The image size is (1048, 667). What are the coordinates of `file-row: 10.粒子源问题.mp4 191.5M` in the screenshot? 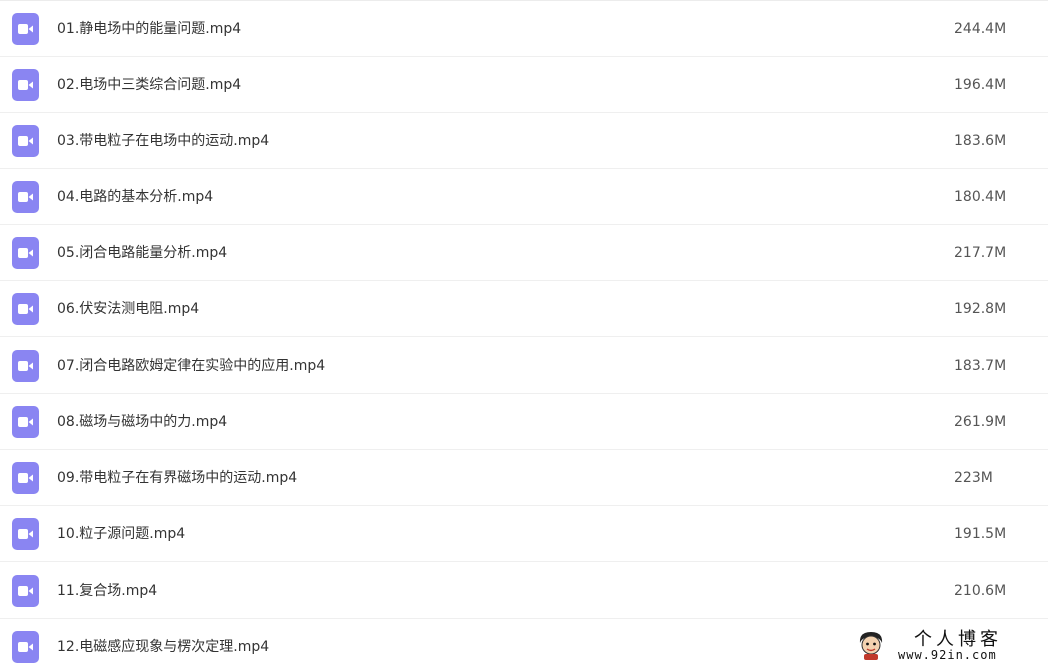 It's located at (524, 534).